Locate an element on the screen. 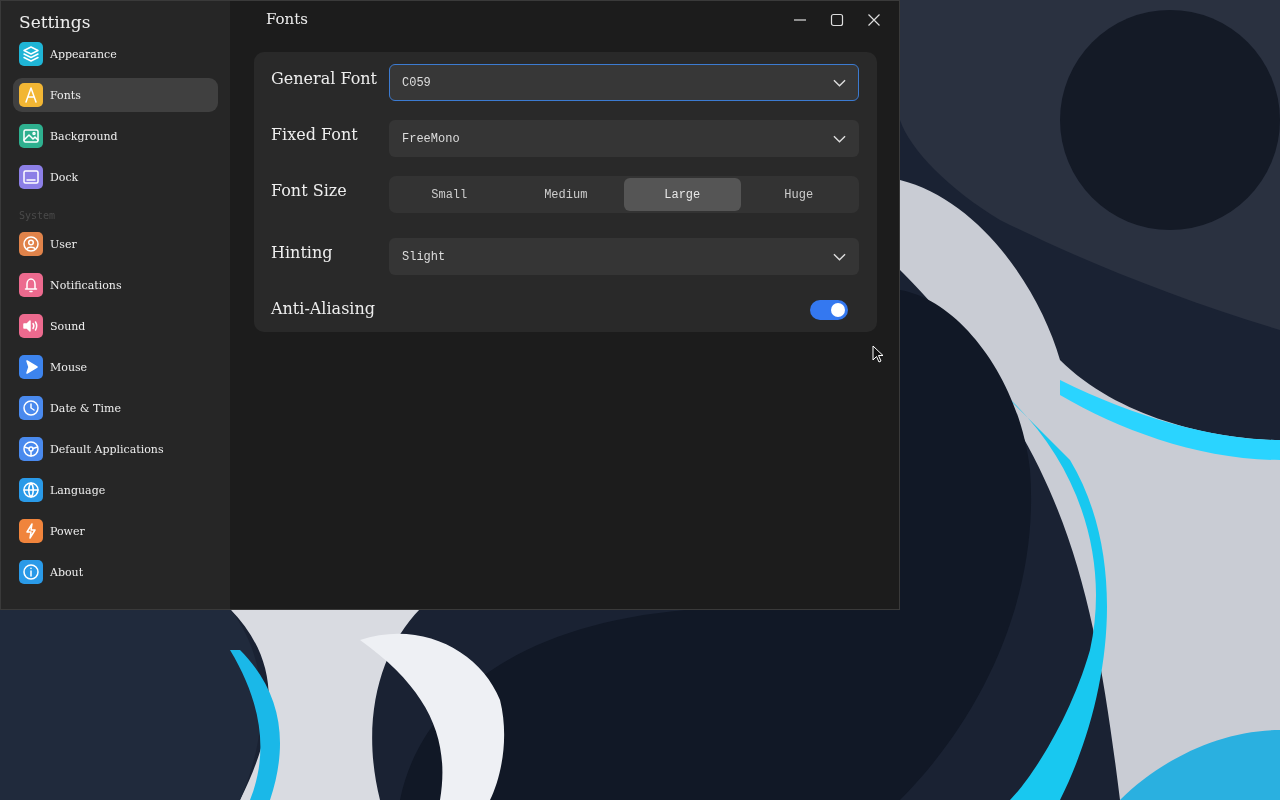  sidebar-item: Date & Time is located at coordinates (115, 408).